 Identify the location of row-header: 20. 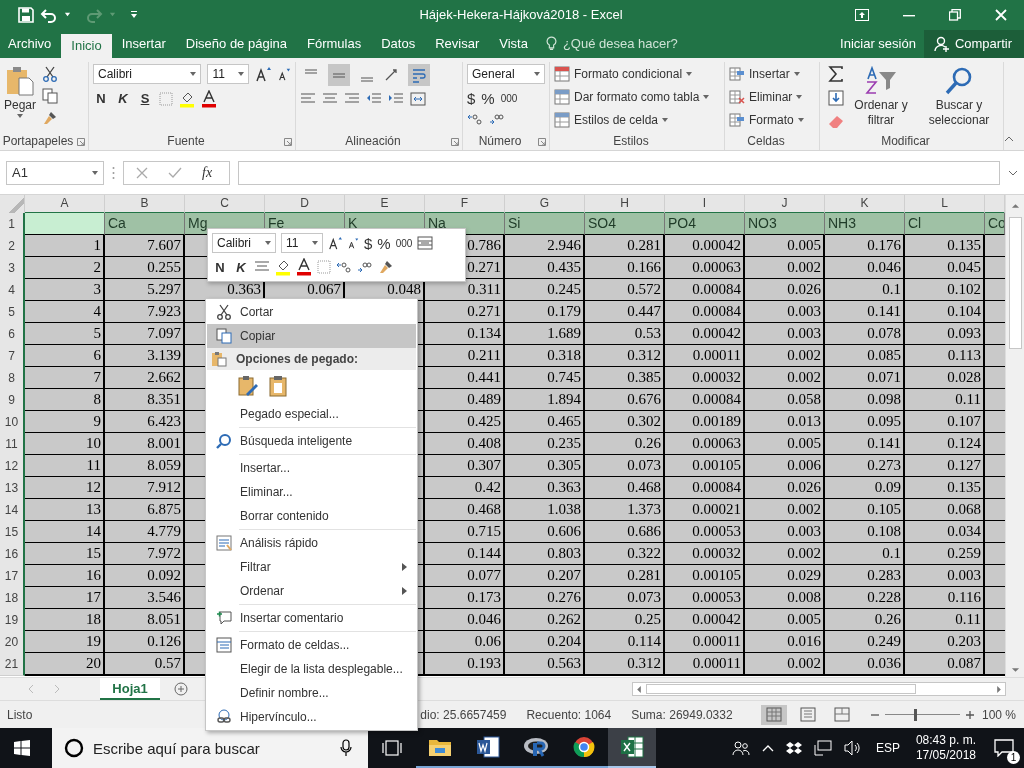
(12, 643).